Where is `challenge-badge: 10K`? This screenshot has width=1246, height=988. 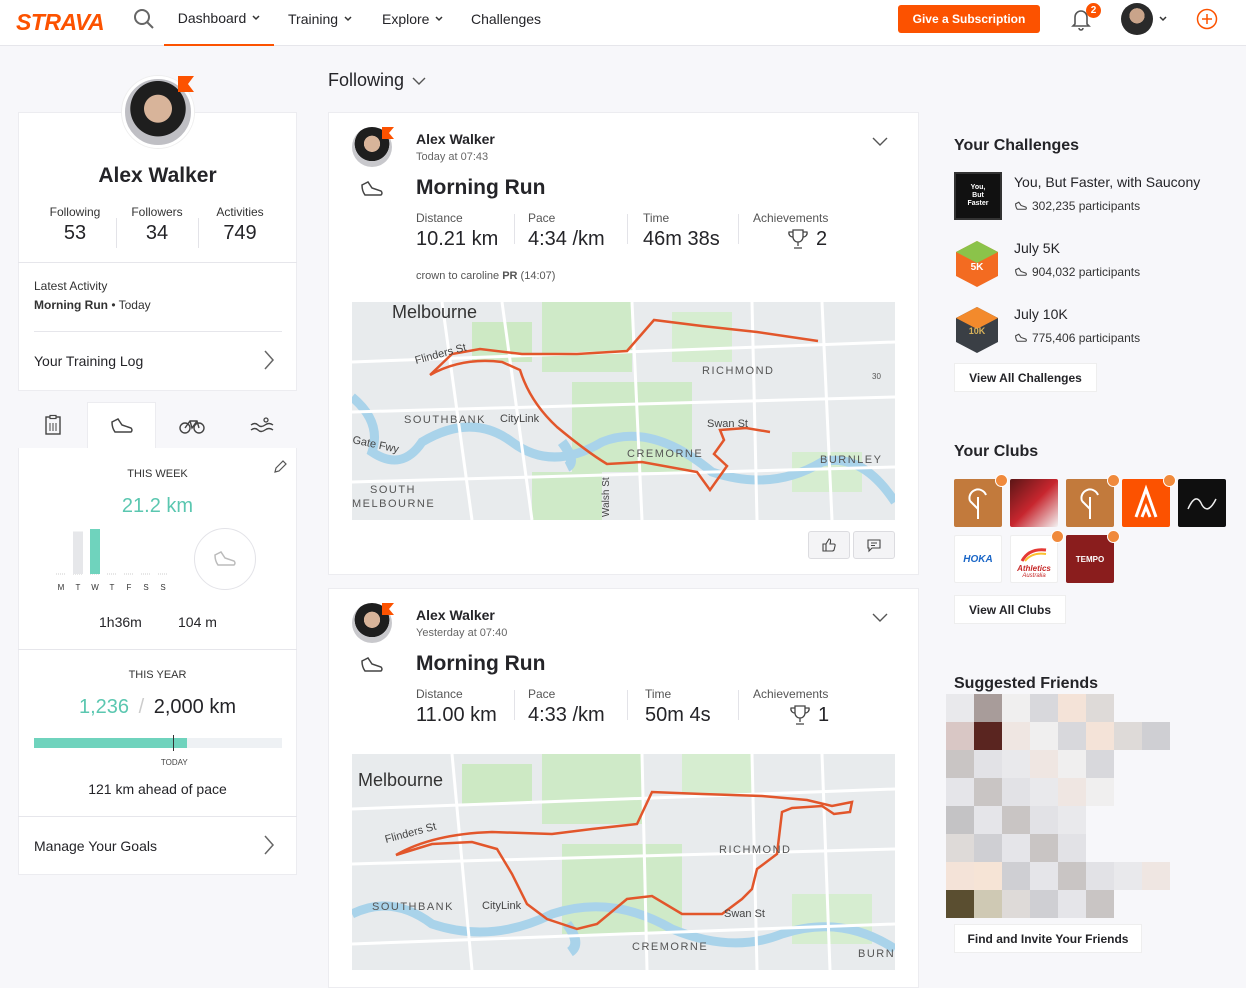 challenge-badge: 10K is located at coordinates (977, 330).